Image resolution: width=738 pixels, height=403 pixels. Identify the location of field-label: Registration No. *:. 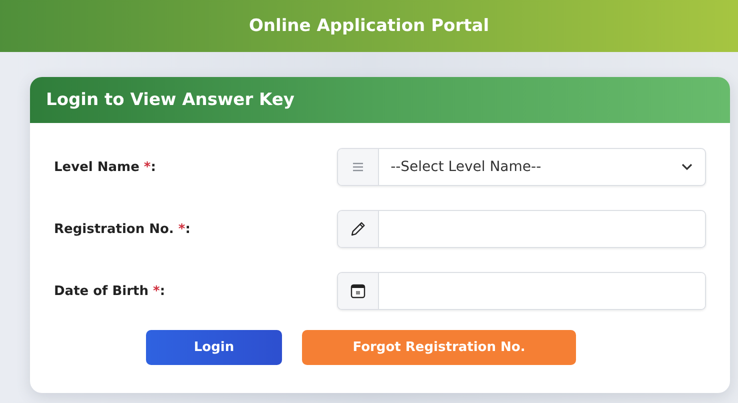
(123, 229).